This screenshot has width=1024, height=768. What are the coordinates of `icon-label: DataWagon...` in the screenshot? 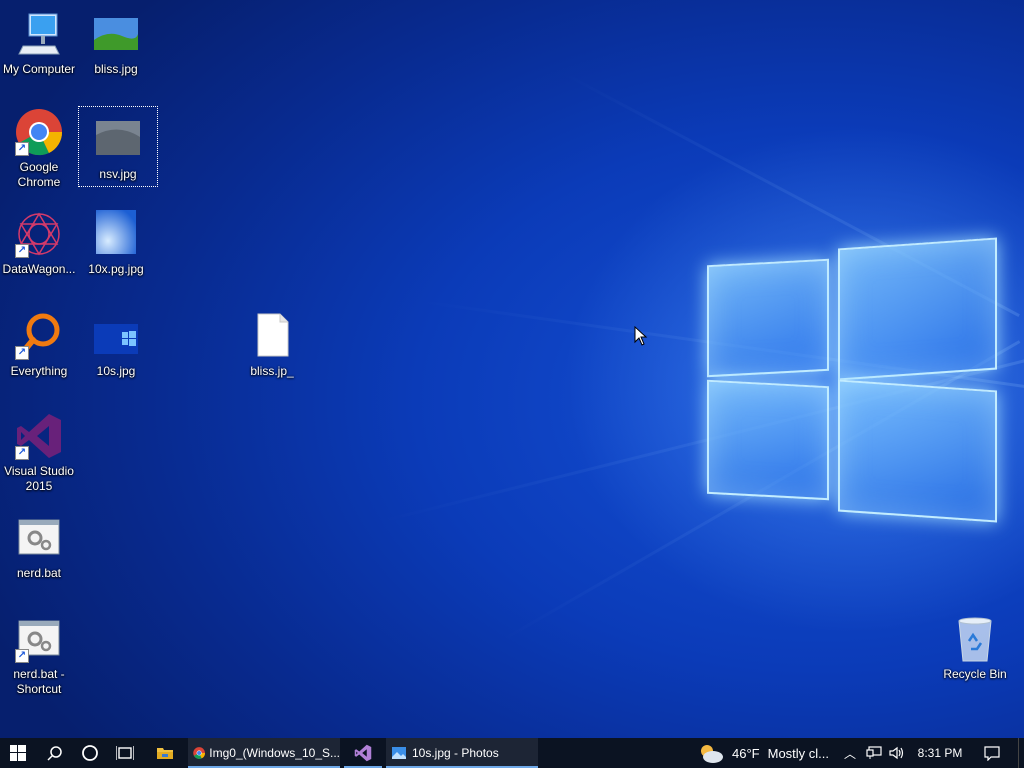 It's located at (39, 269).